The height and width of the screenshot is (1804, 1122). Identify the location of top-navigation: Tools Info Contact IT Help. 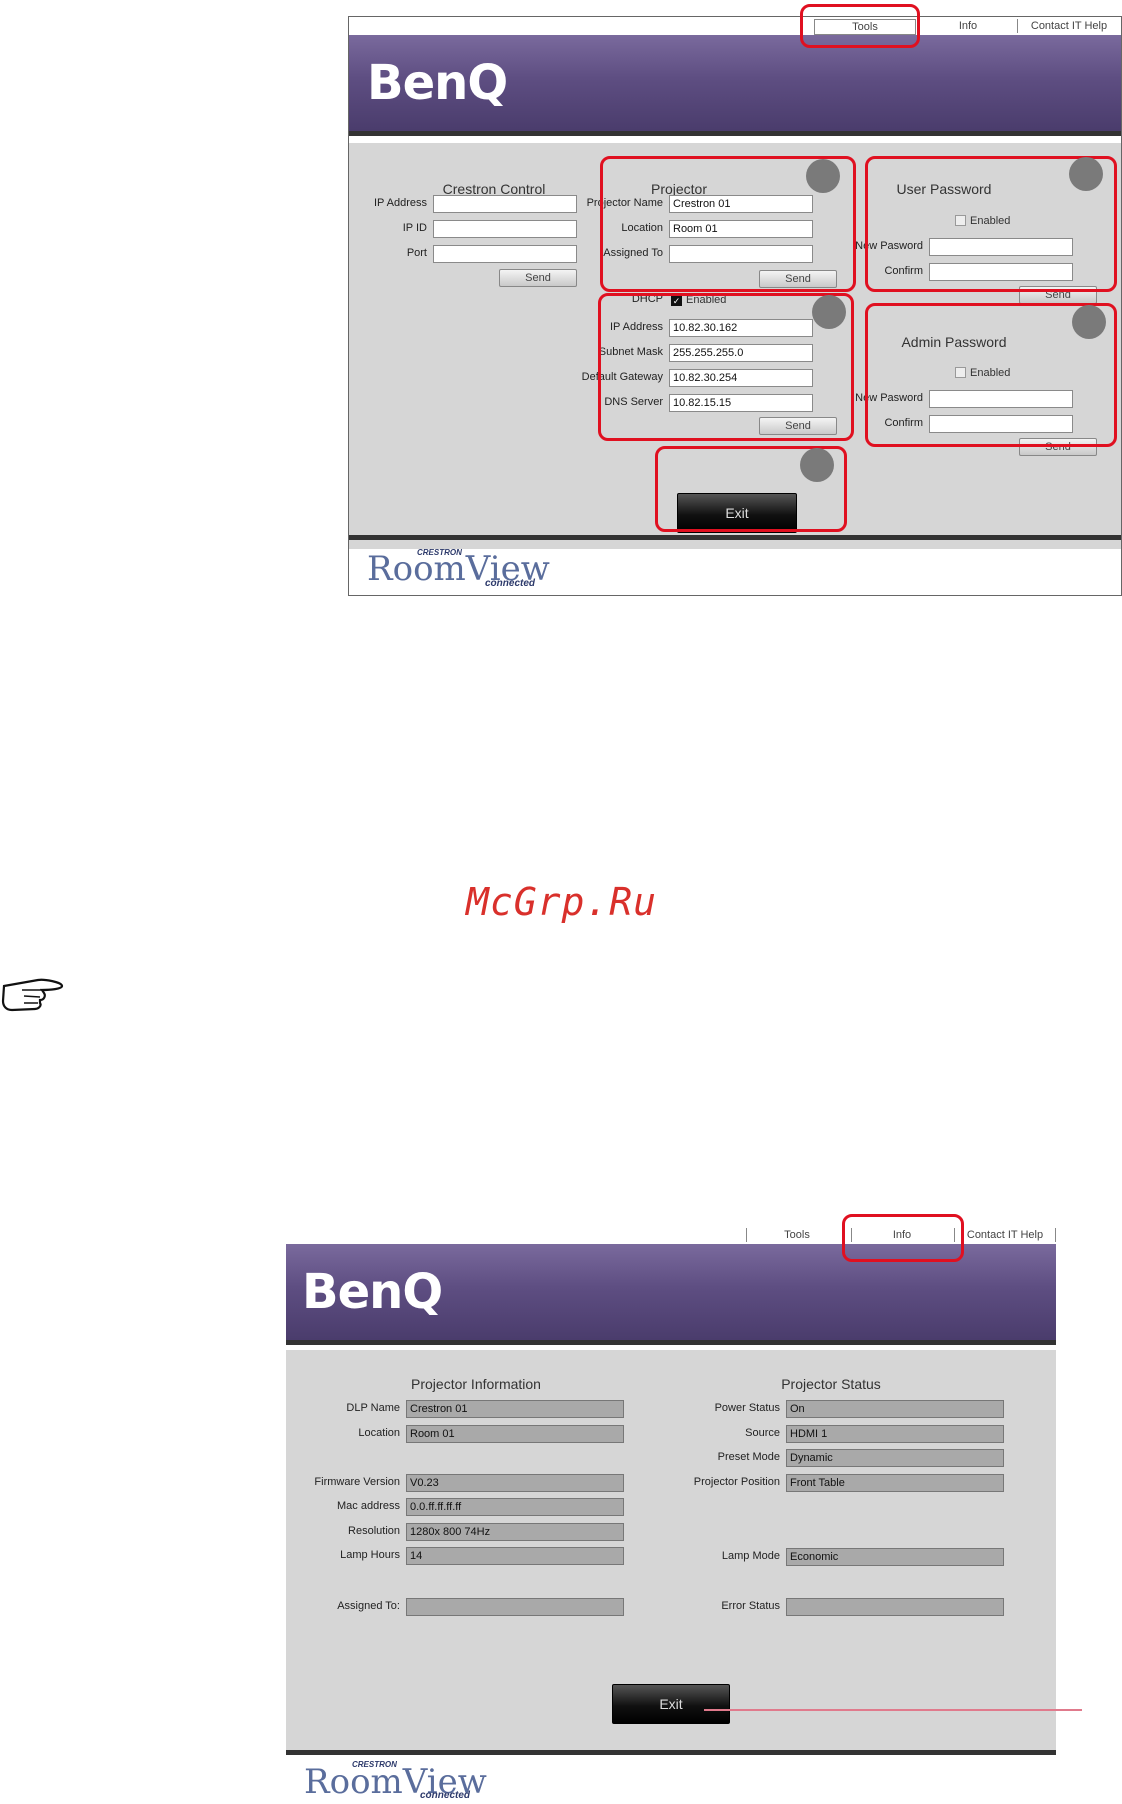
(735, 26).